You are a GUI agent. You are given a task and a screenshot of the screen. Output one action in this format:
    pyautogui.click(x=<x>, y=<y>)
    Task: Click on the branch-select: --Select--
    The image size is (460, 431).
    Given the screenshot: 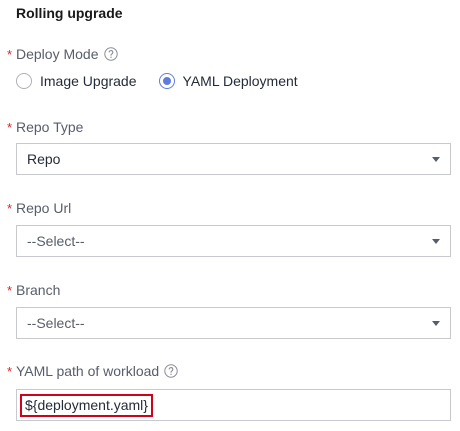 What is the action you would take?
    pyautogui.click(x=233, y=323)
    